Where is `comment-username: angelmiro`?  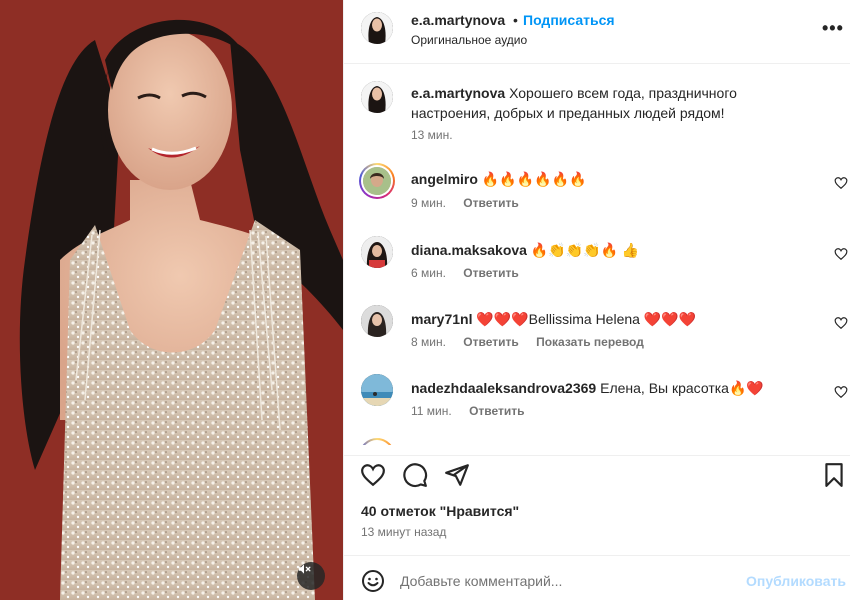 comment-username: angelmiro is located at coordinates (444, 179).